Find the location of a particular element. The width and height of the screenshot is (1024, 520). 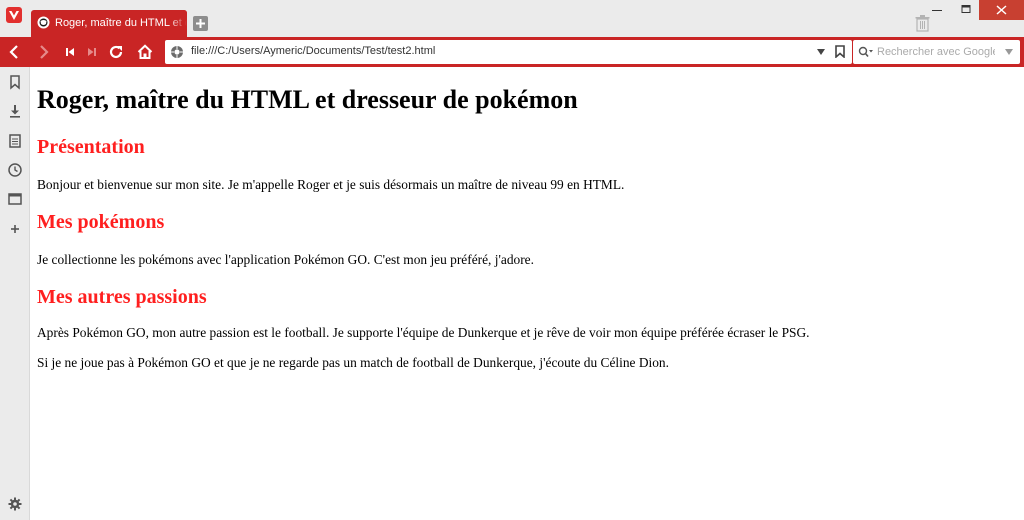

search-input is located at coordinates (936, 52).